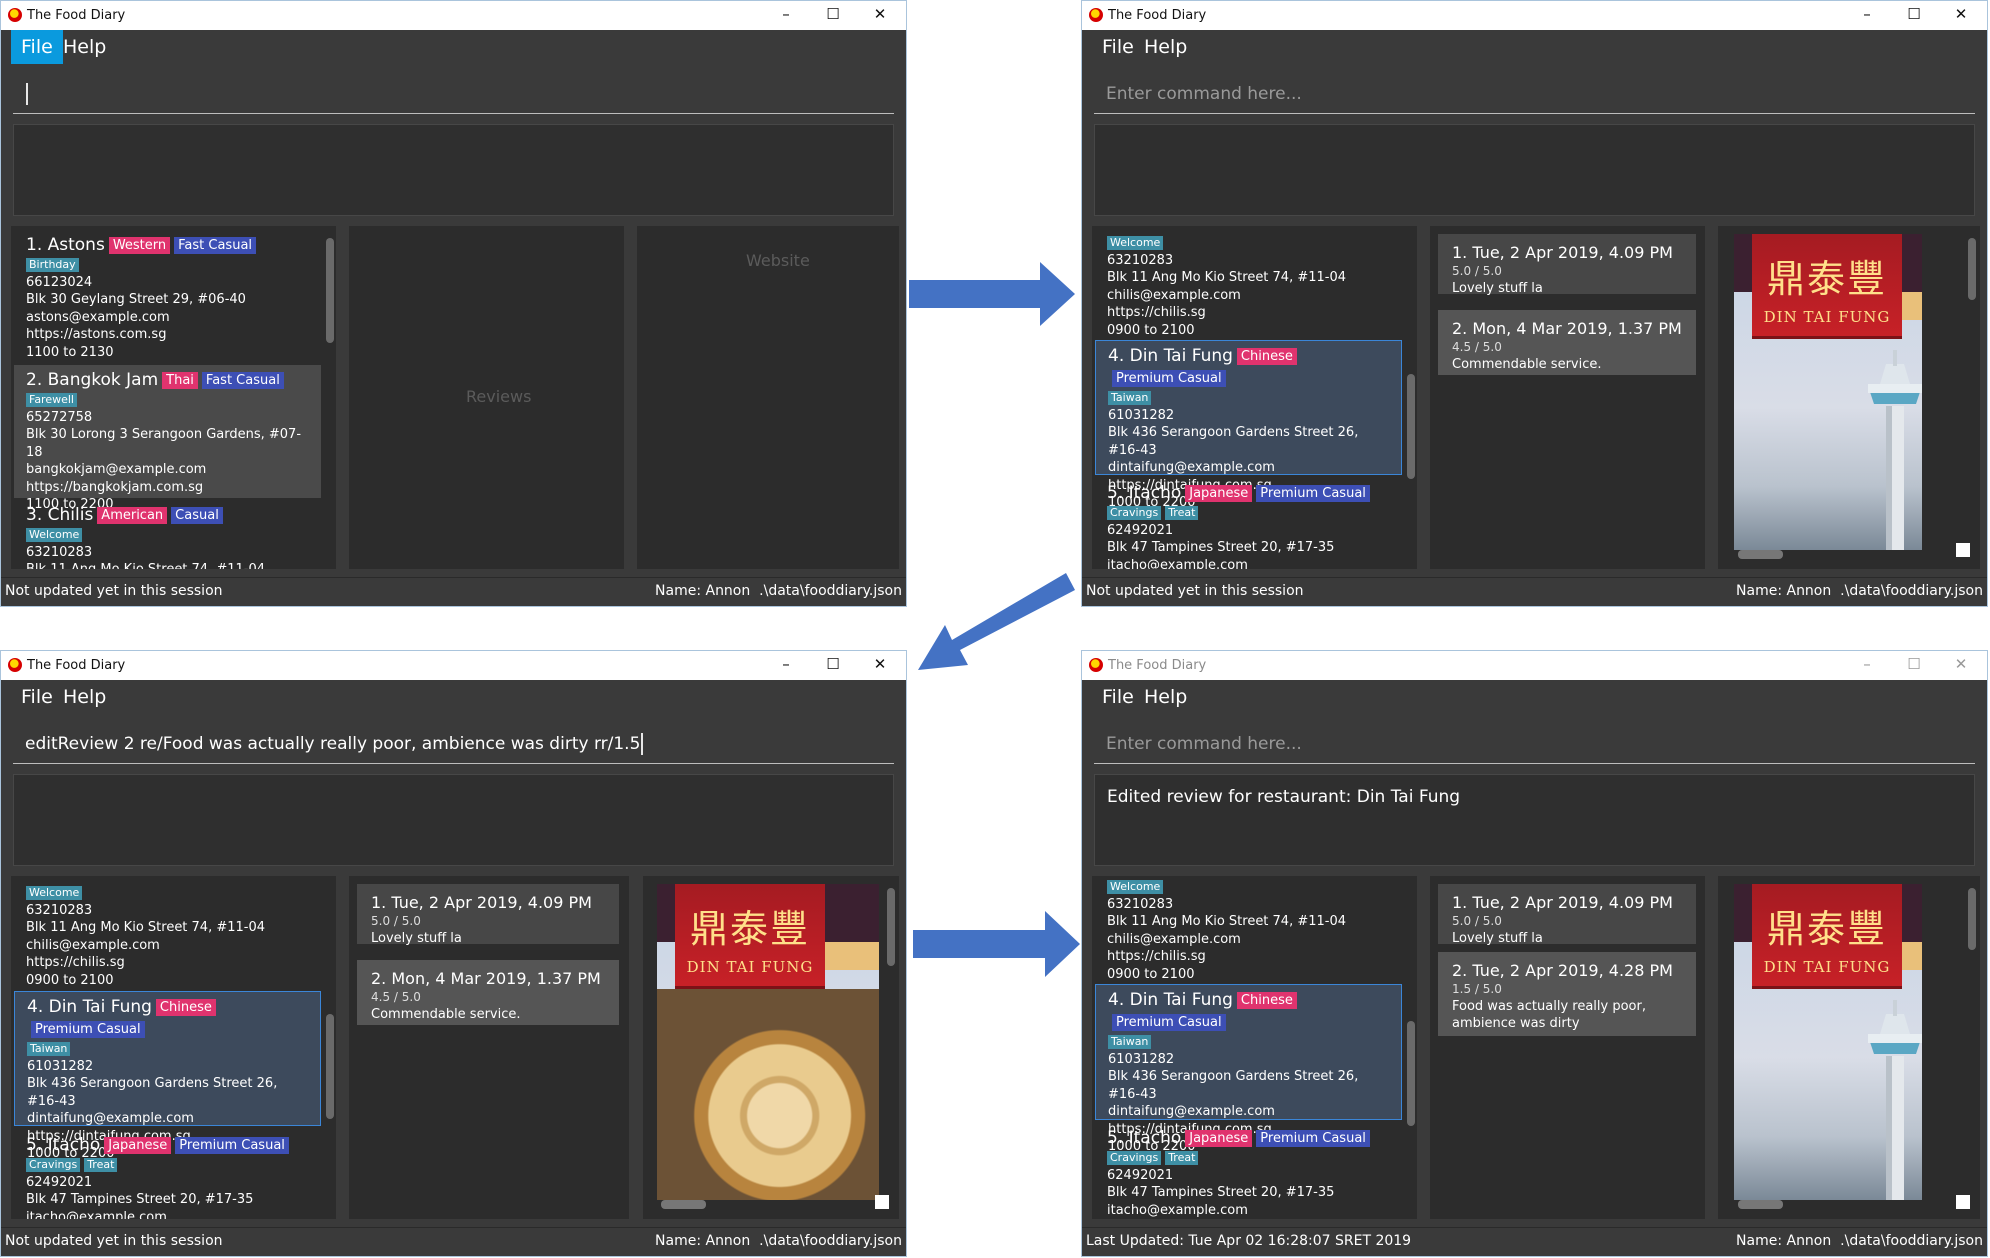 The width and height of the screenshot is (1990, 1258). I want to click on arrow-down-left, so click(996, 621).